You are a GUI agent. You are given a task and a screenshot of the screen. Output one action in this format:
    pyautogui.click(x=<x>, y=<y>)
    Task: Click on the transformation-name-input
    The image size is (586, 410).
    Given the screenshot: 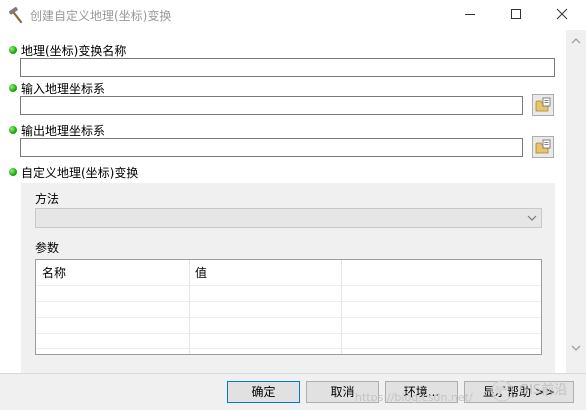 What is the action you would take?
    pyautogui.click(x=287, y=67)
    